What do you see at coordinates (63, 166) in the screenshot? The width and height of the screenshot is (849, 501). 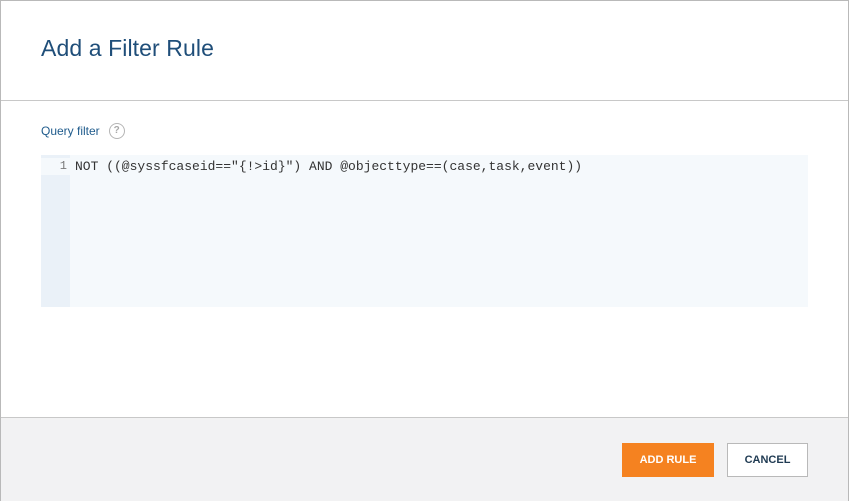 I see `line-number: 1` at bounding box center [63, 166].